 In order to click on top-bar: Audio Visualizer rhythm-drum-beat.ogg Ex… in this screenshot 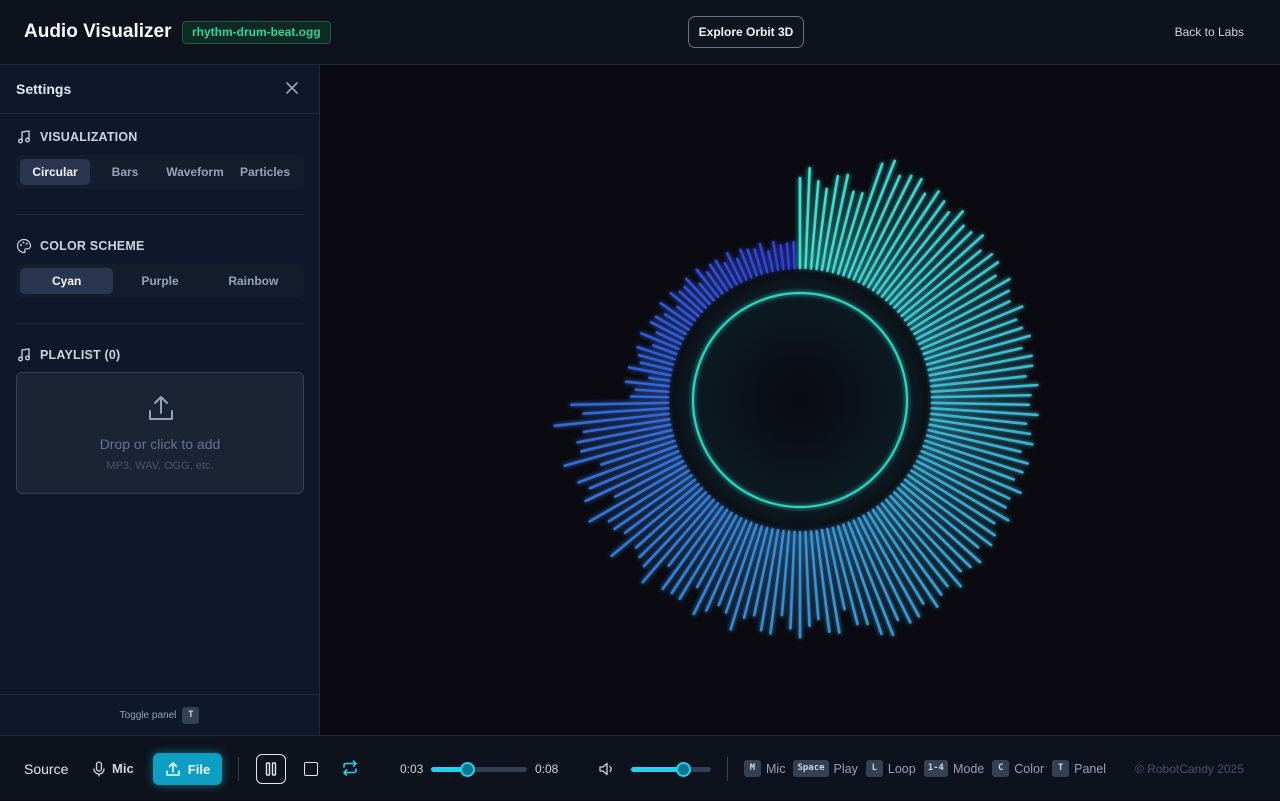, I will do `click(640, 32)`.